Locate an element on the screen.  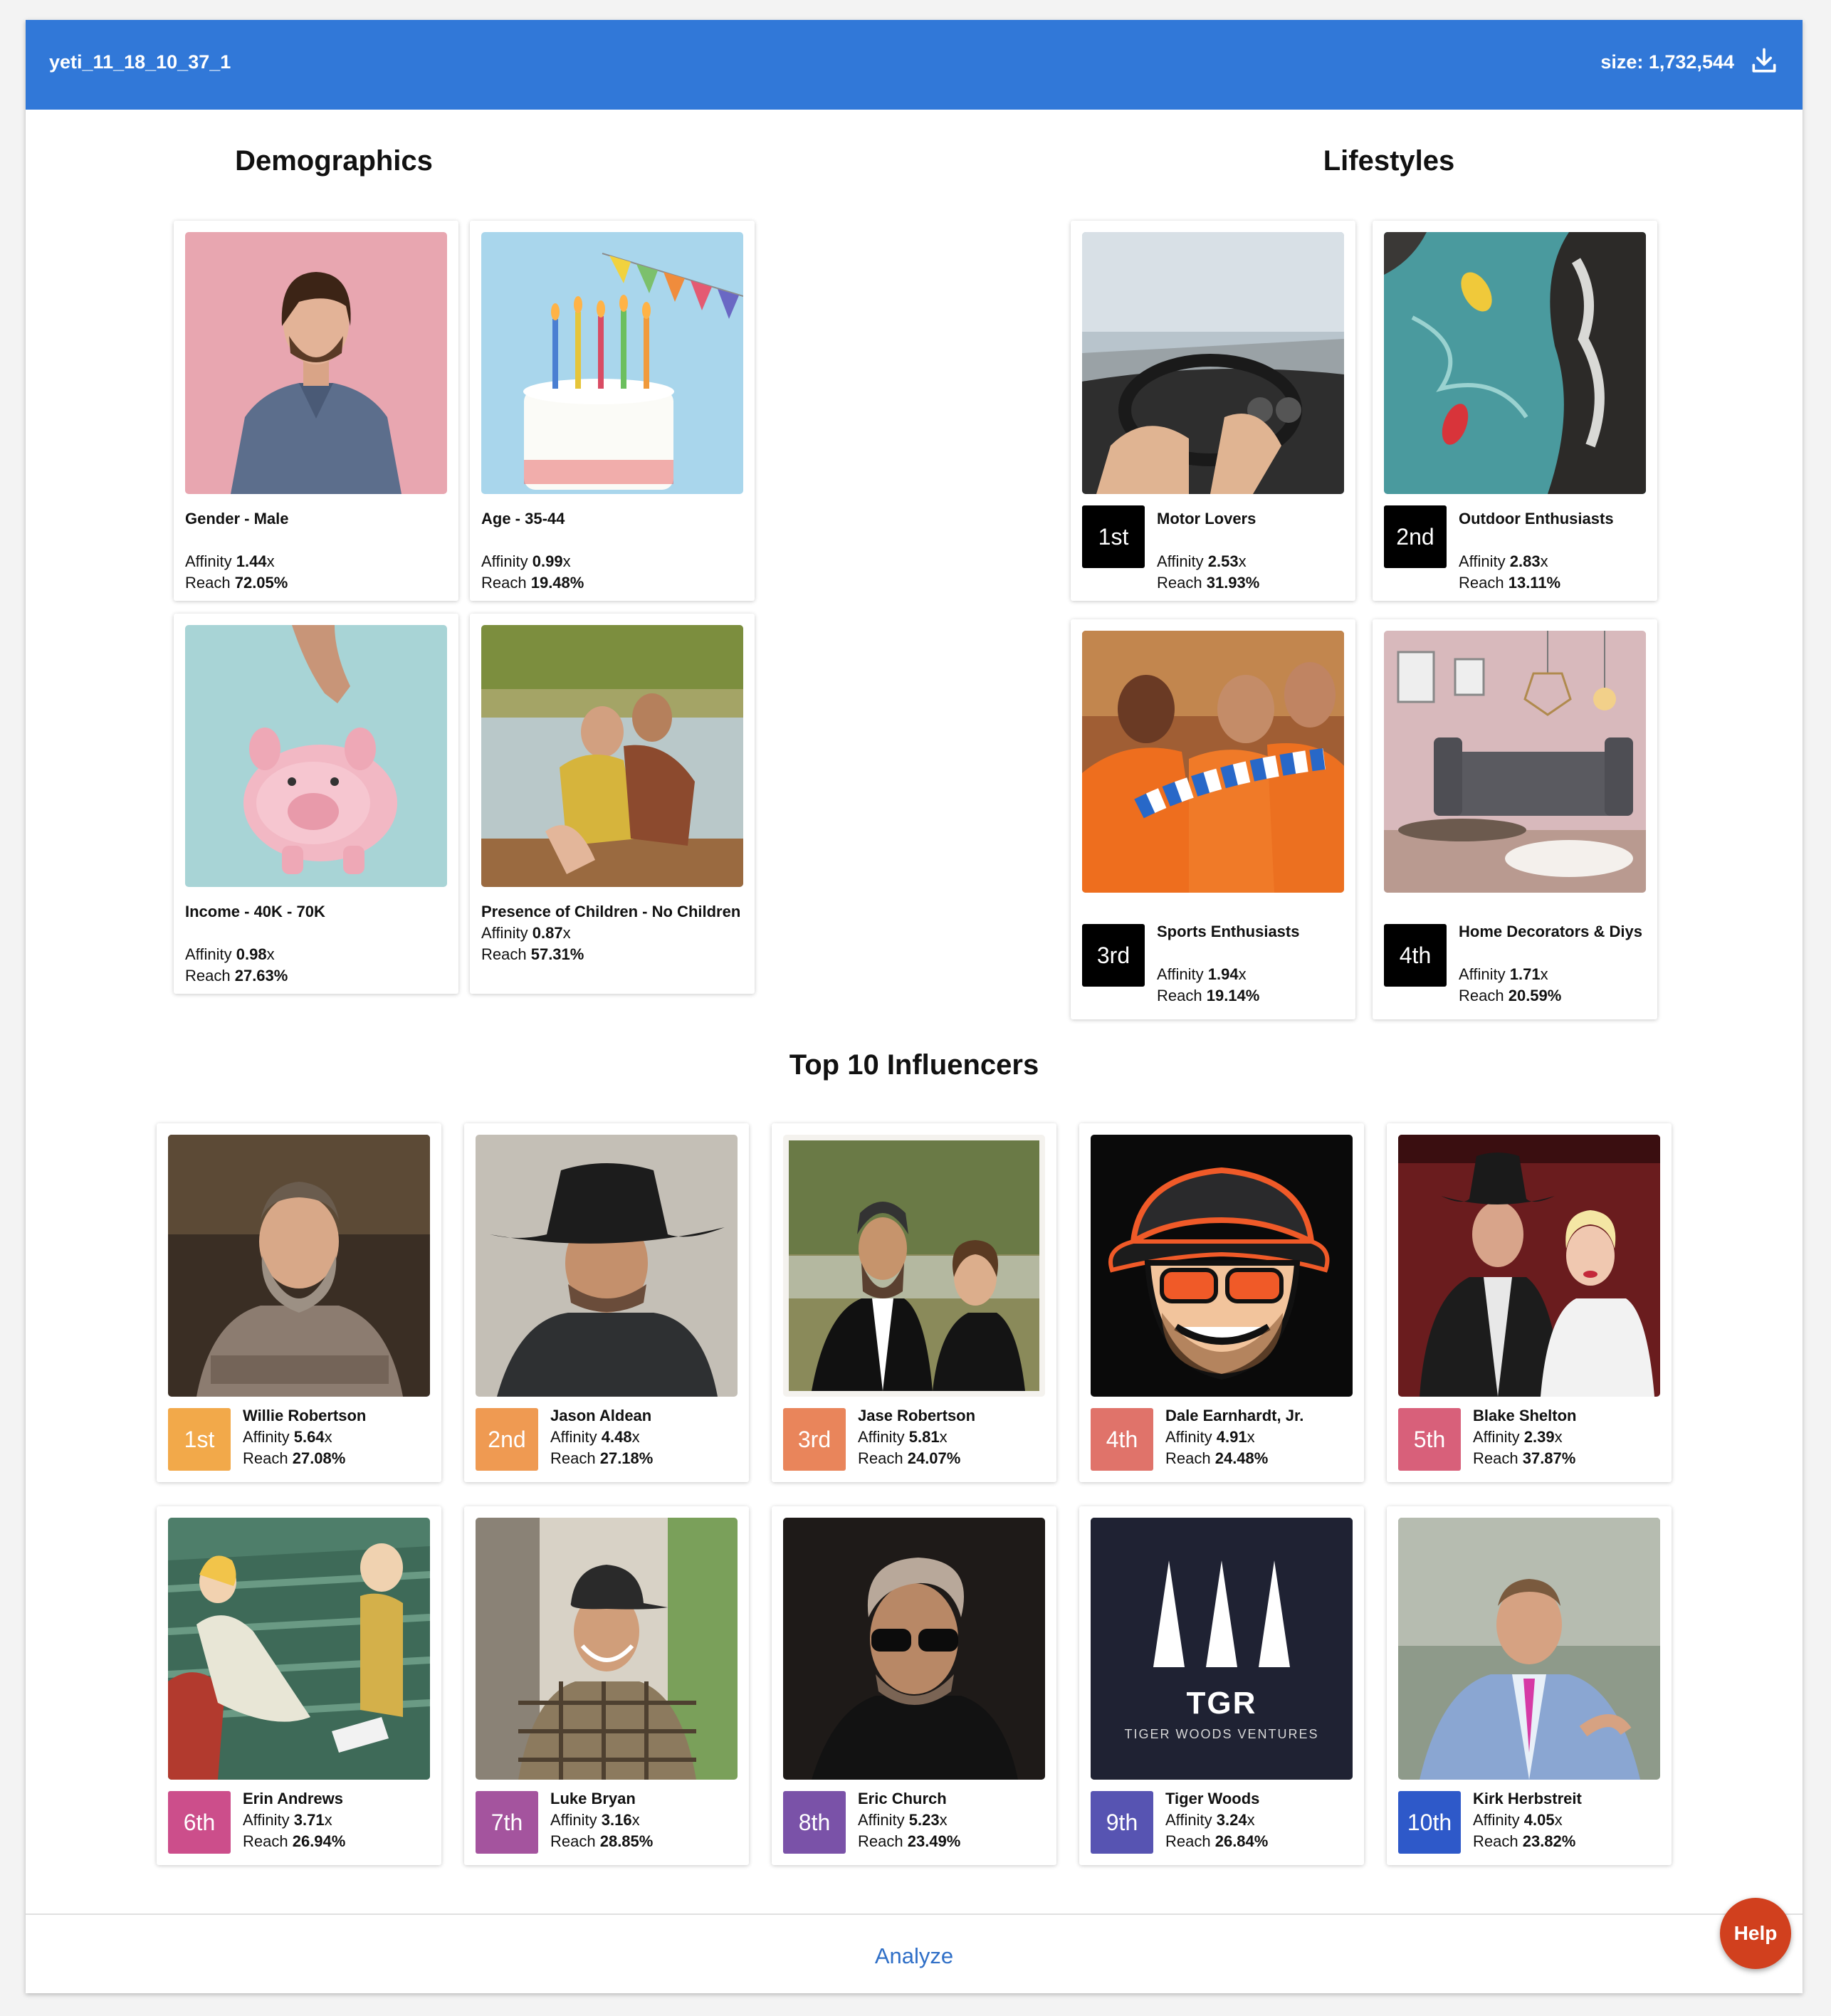
sports-enthusiasts-image is located at coordinates (1213, 762).